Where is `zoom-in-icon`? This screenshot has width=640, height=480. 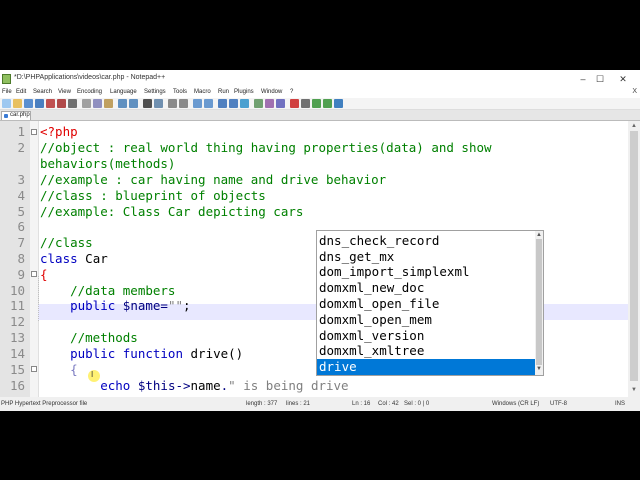
zoom-in-icon is located at coordinates (172, 103).